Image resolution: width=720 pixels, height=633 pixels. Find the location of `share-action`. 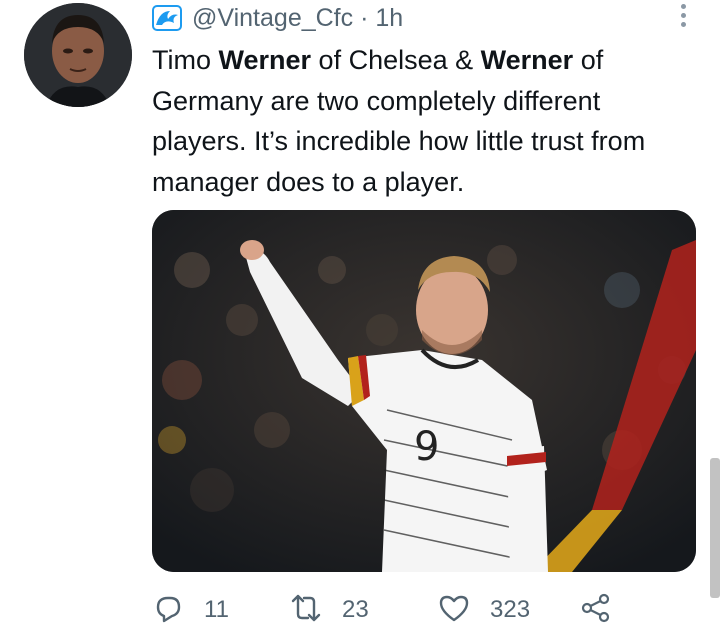

share-action is located at coordinates (596, 610).